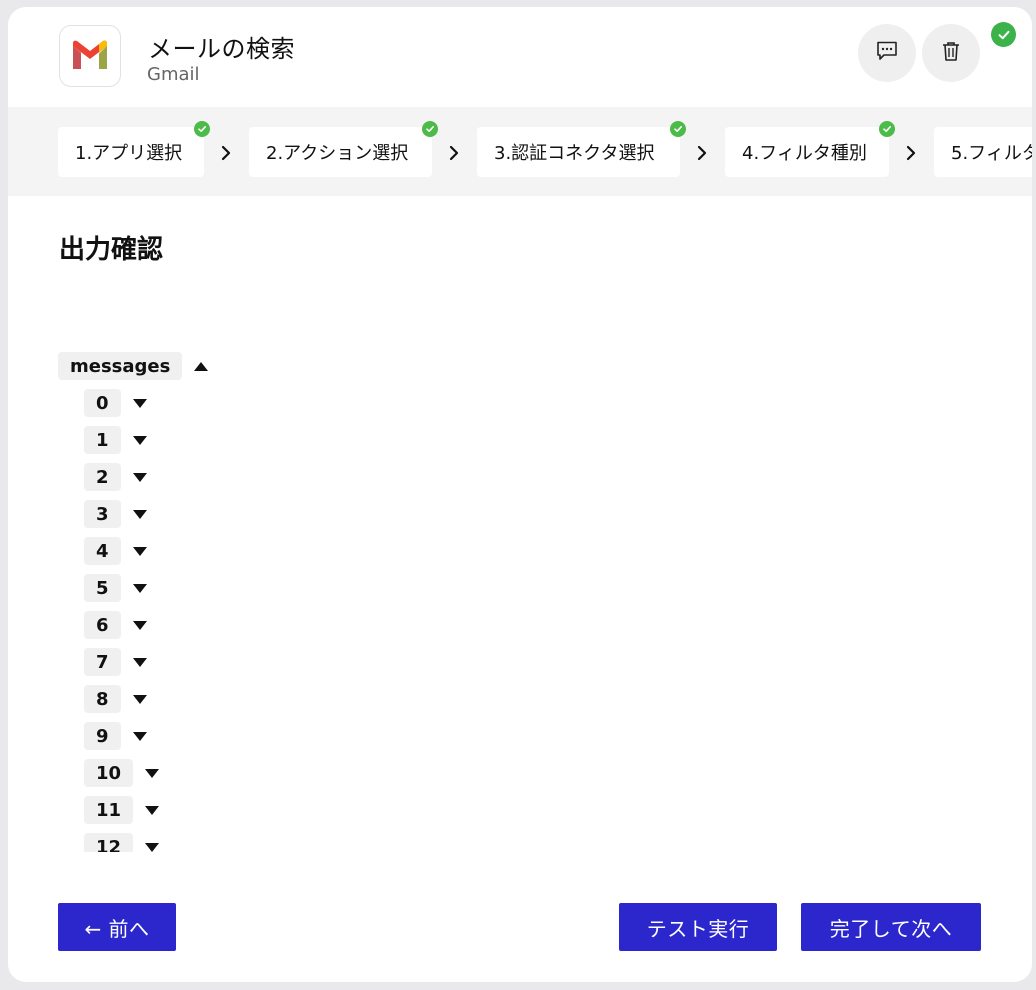 The height and width of the screenshot is (990, 1036). Describe the element at coordinates (109, 842) in the screenshot. I see `tree-node-label: 12` at that location.